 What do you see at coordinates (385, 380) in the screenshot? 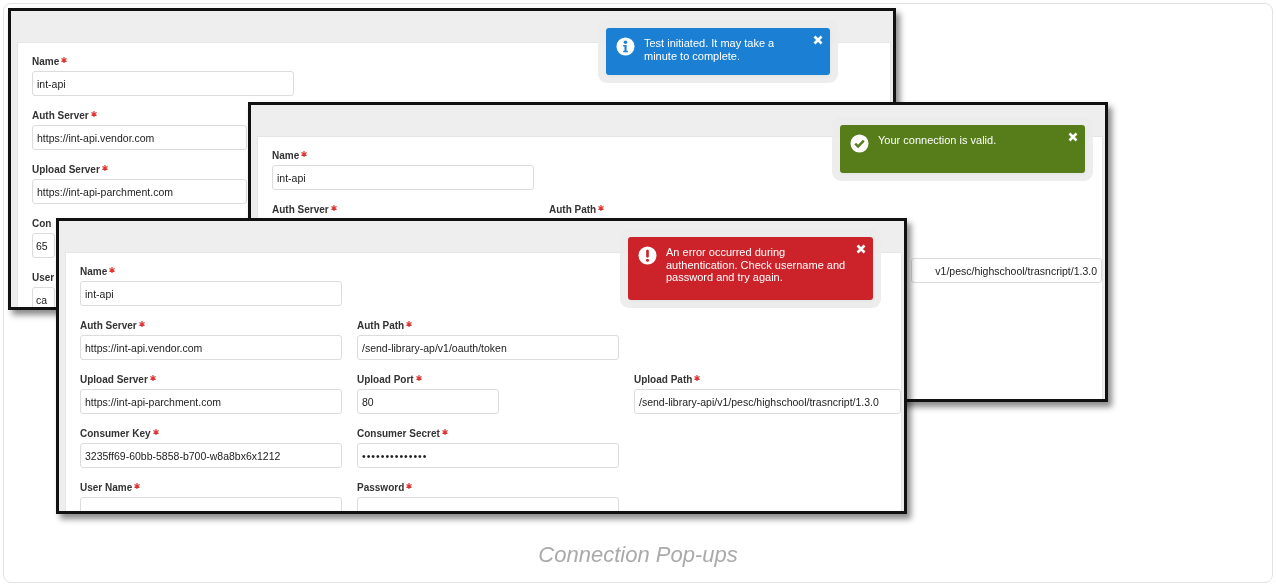
I see `field-label: Upload Port` at bounding box center [385, 380].